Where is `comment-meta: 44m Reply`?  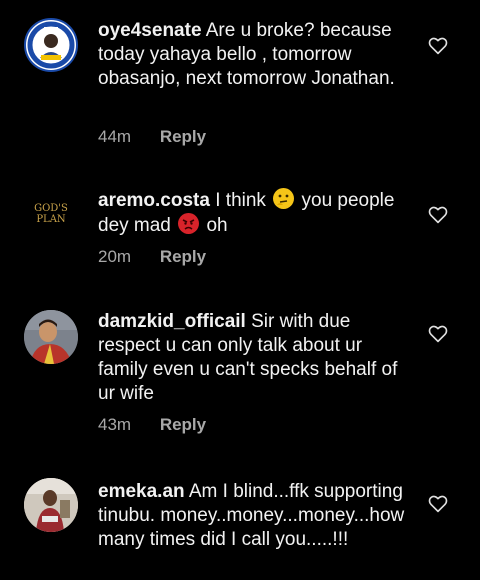
comment-meta: 44m Reply is located at coordinates (152, 137).